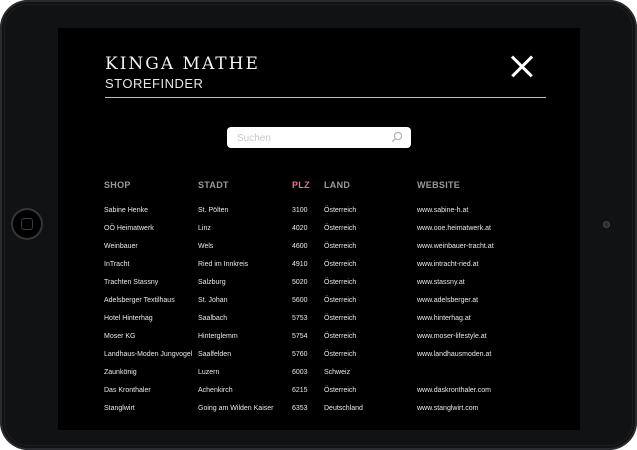 This screenshot has height=450, width=637. What do you see at coordinates (120, 336) in the screenshot?
I see `shop-name: Moser KG` at bounding box center [120, 336].